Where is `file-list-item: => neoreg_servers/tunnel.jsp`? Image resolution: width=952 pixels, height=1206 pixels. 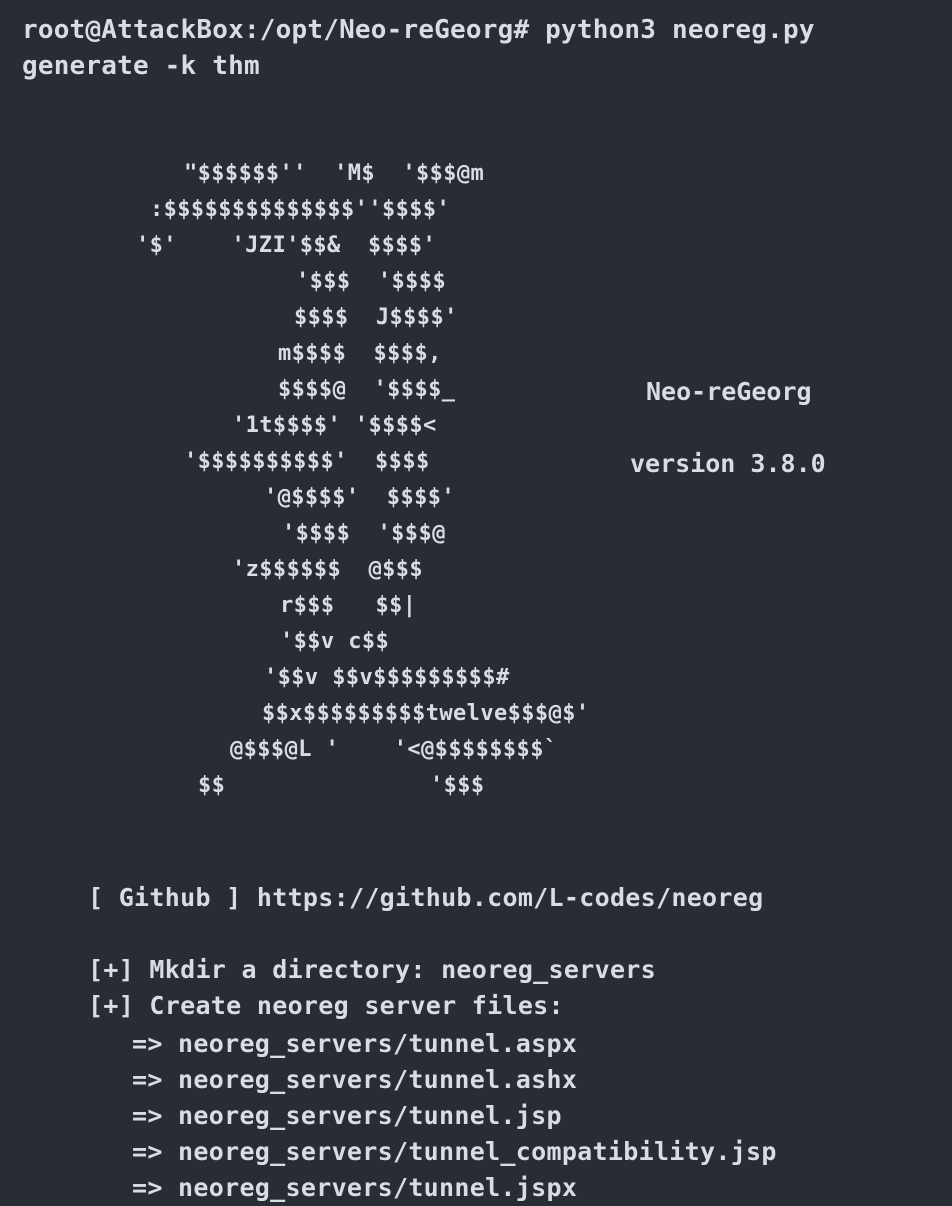 file-list-item: => neoreg_servers/tunnel.jsp is located at coordinates (347, 1115).